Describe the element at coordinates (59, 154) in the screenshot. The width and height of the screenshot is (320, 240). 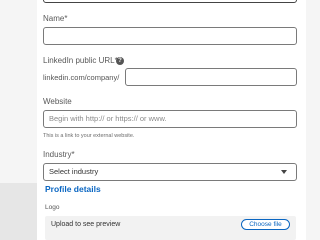
I see `industry-label: Industry*` at that location.